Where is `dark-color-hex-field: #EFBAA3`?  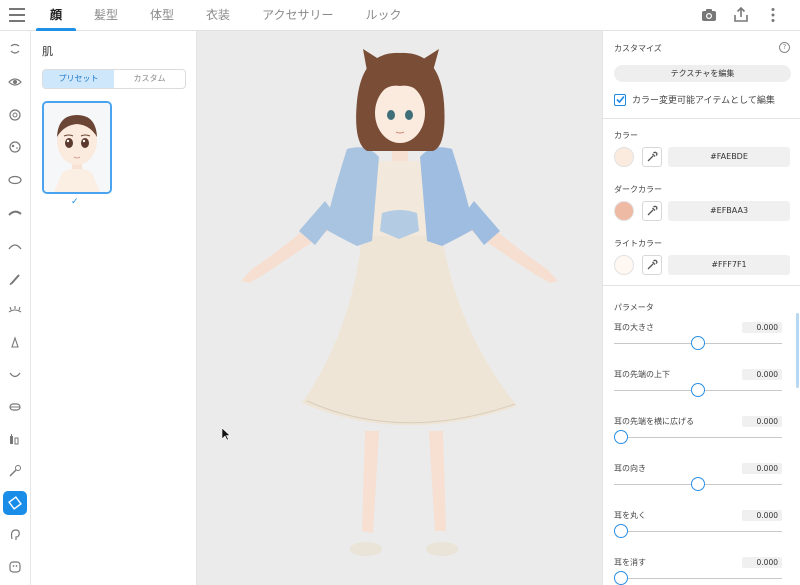
dark-color-hex-field: #EFBAA3 is located at coordinates (729, 211).